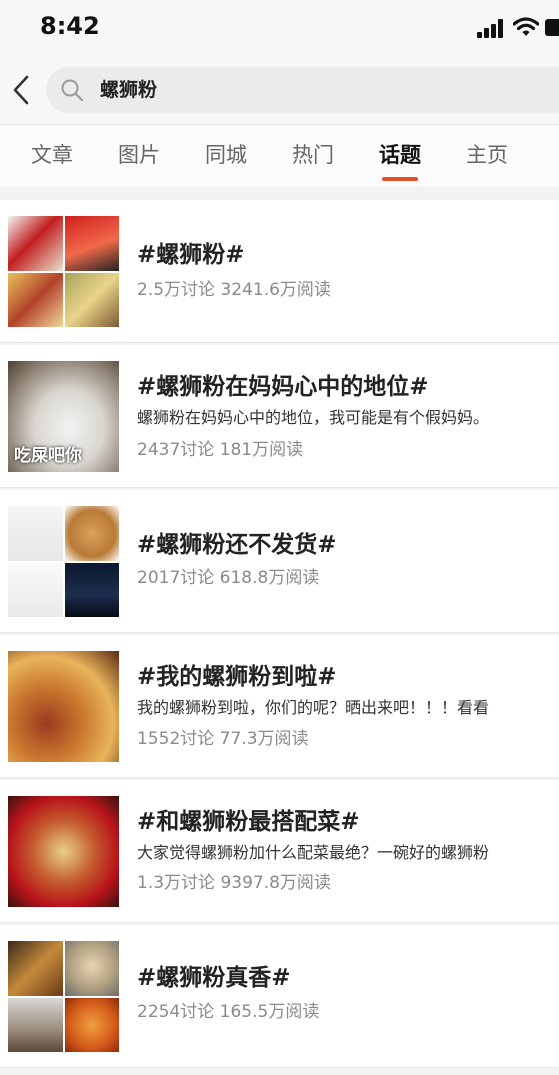 Image resolution: width=559 pixels, height=1075 pixels. Describe the element at coordinates (279, 29) in the screenshot. I see `status-bar: 8:42` at that location.